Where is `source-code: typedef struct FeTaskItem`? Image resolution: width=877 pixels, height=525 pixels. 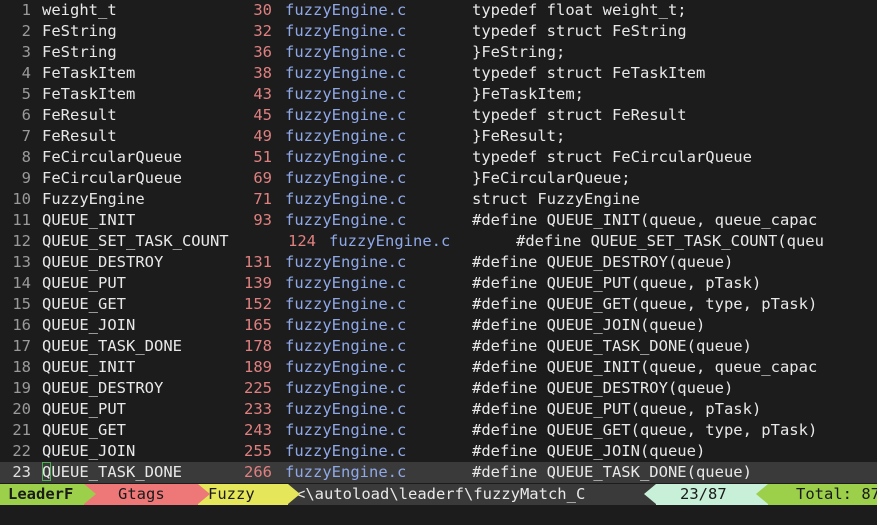 source-code: typedef struct FeTaskItem is located at coordinates (589, 73).